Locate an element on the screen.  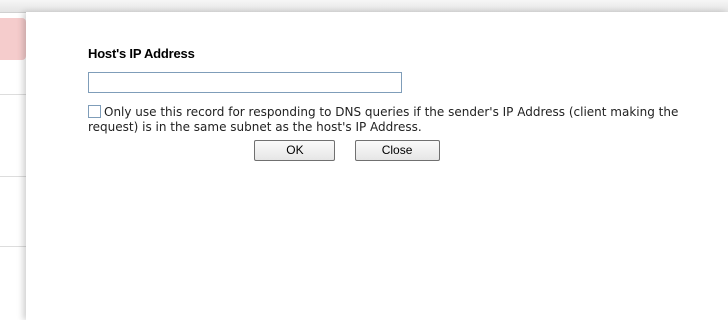
same-subnet-checkbox is located at coordinates (94, 111).